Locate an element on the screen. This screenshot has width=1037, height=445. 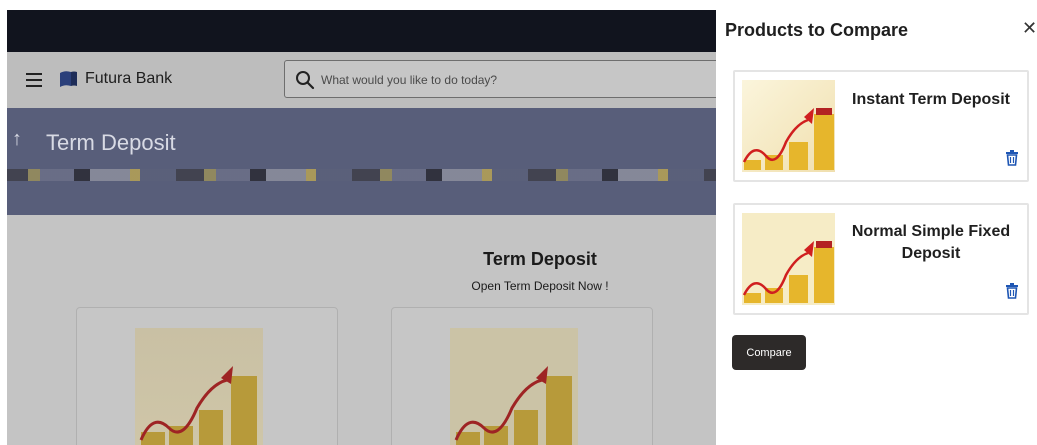
section-title: Term Deposit is located at coordinates (540, 259).